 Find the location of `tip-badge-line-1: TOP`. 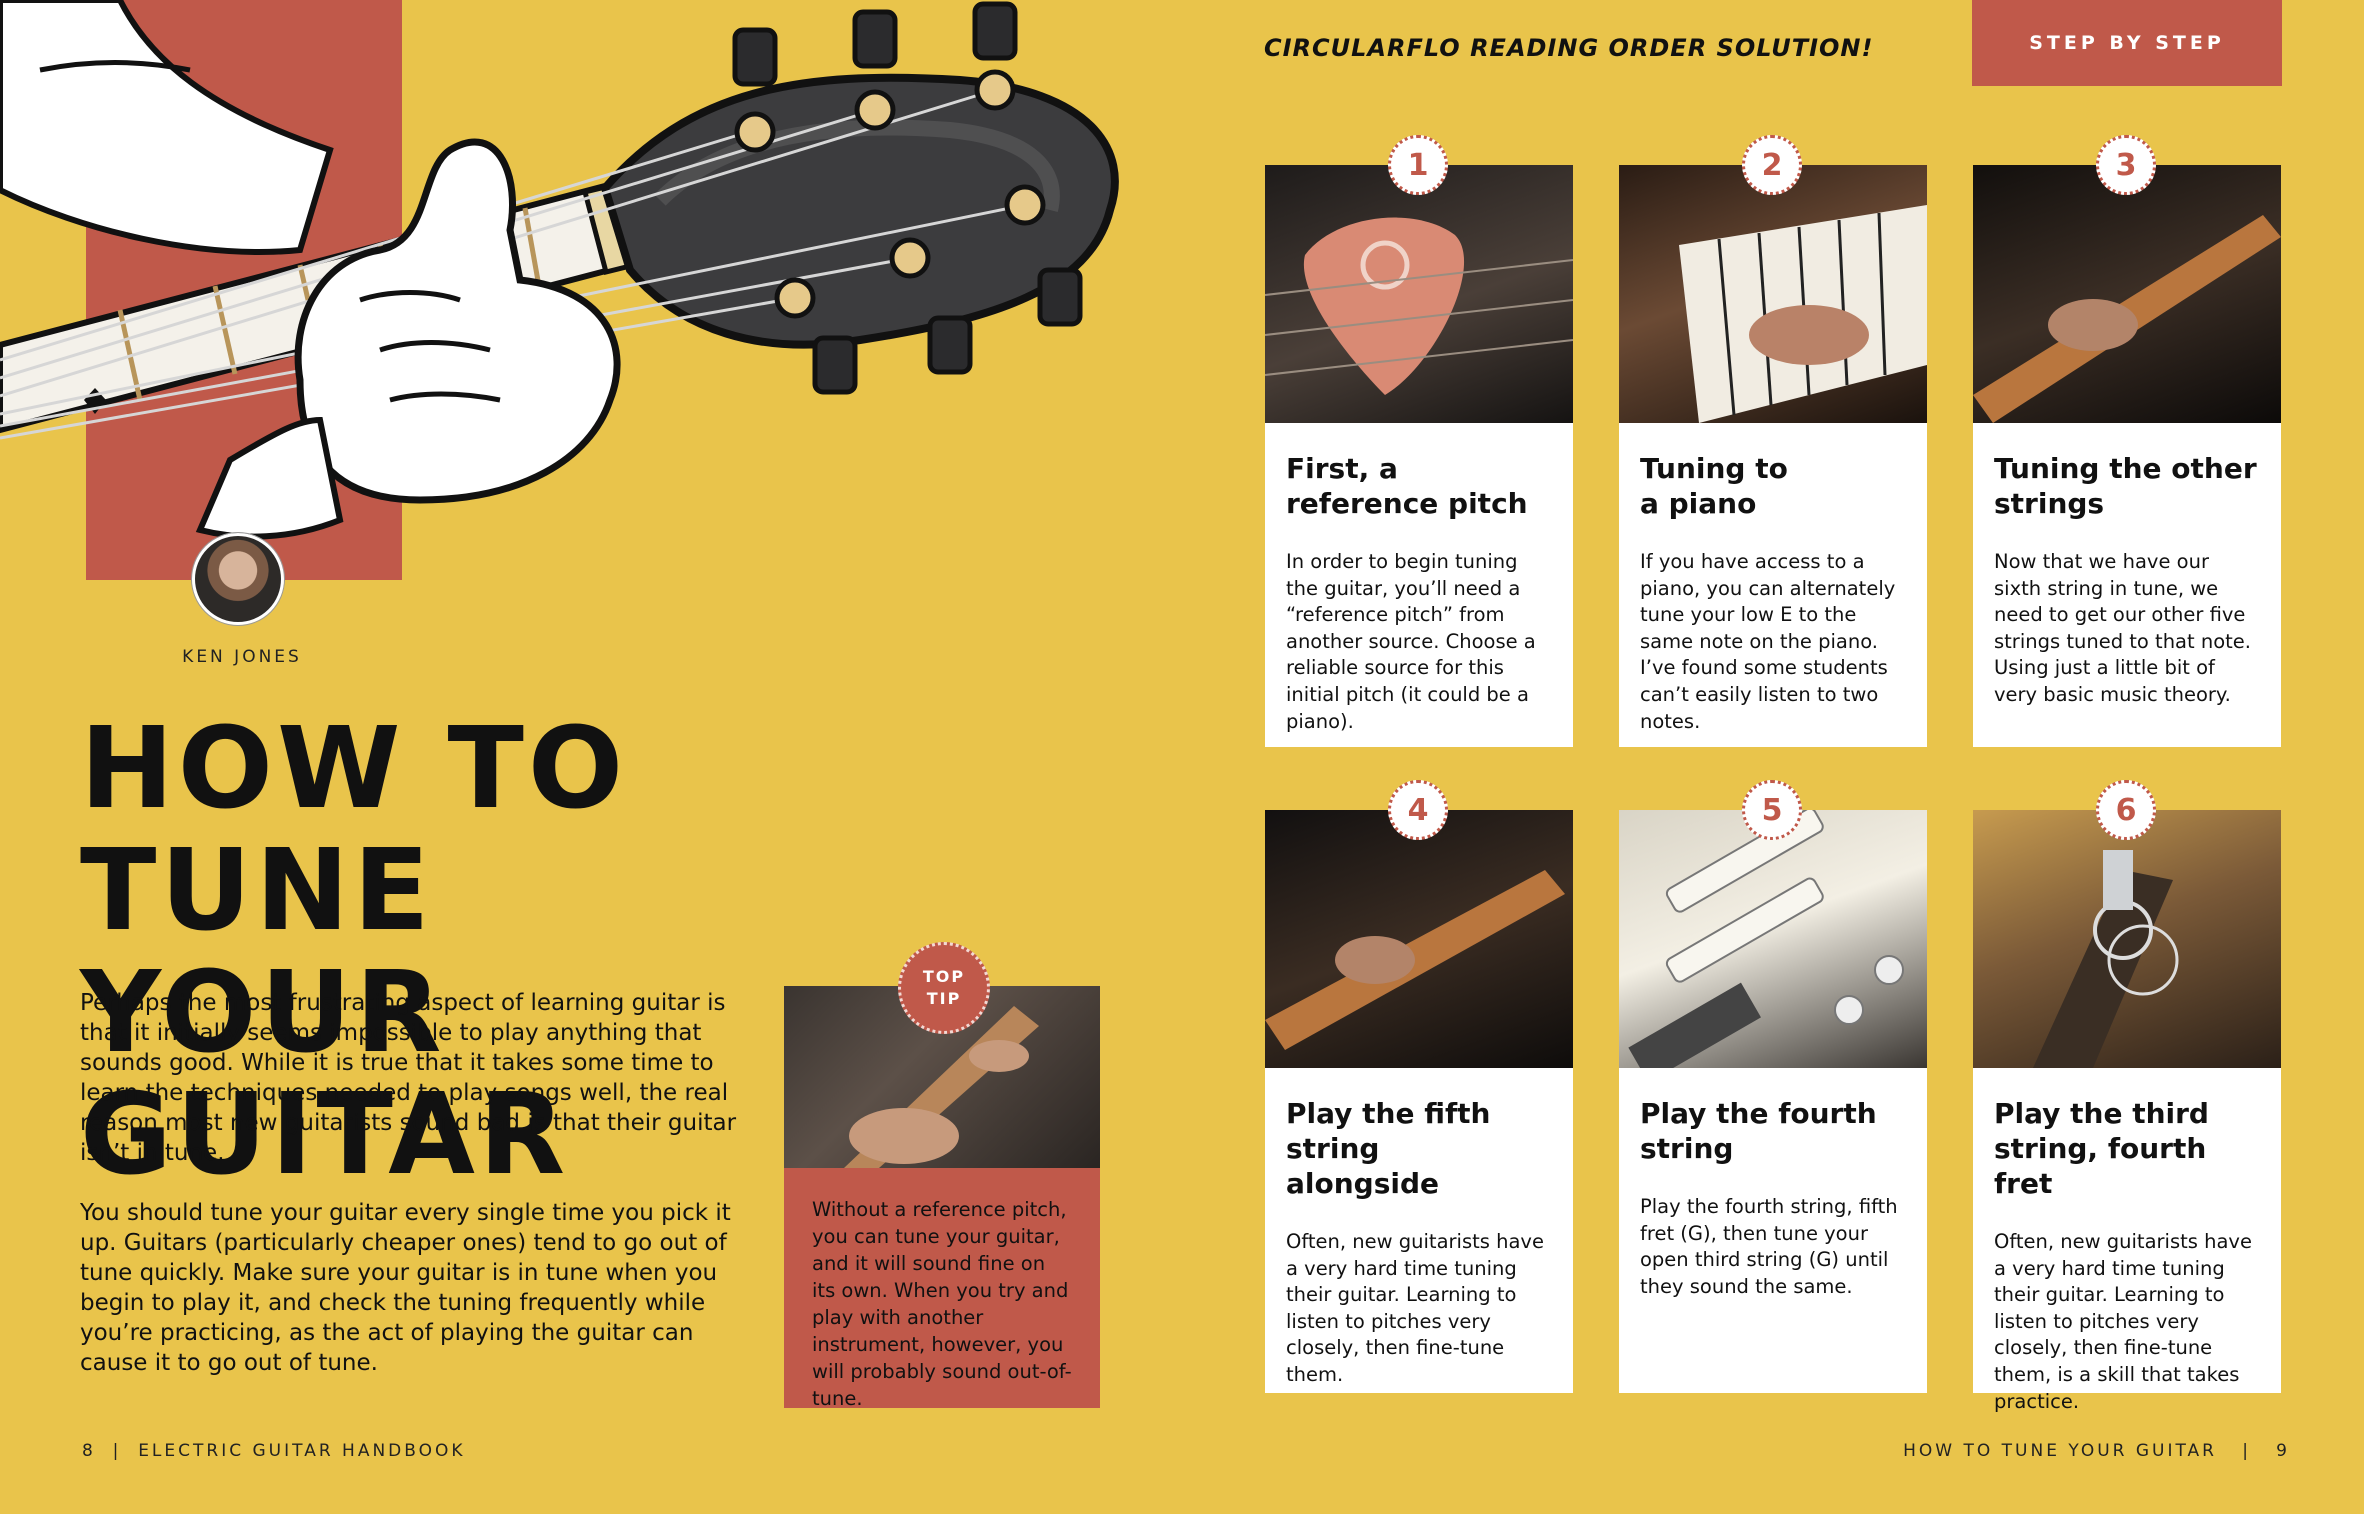

tip-badge-line-1: TOP is located at coordinates (944, 976).